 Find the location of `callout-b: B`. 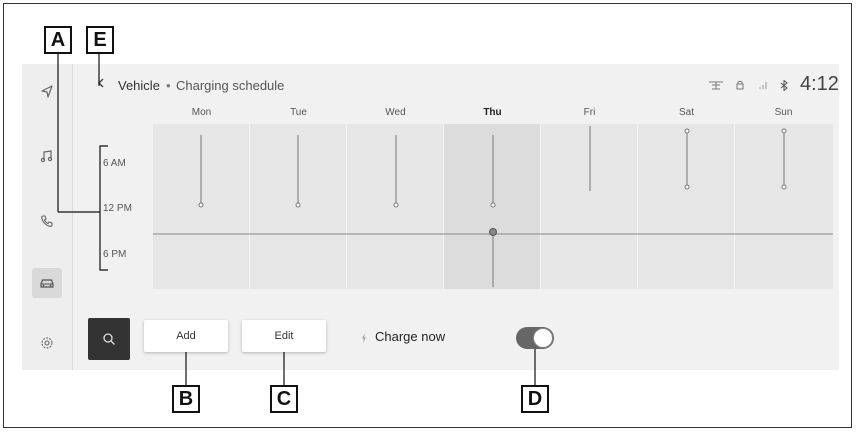

callout-b: B is located at coordinates (186, 399).